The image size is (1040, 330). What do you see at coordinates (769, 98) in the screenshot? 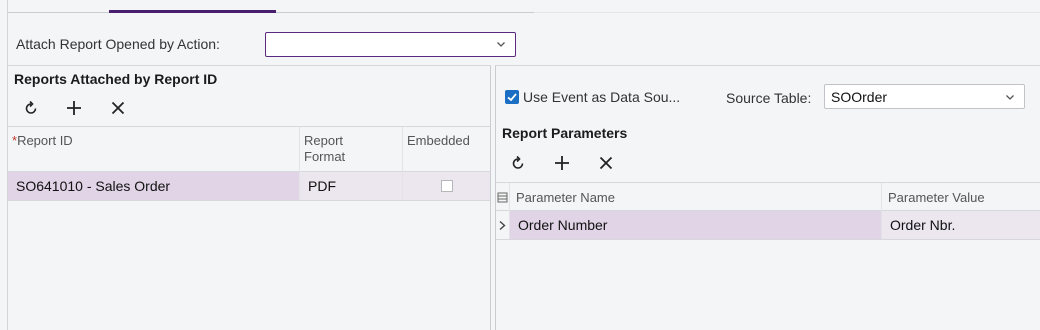
I see `source-table-label: Source Table:` at bounding box center [769, 98].